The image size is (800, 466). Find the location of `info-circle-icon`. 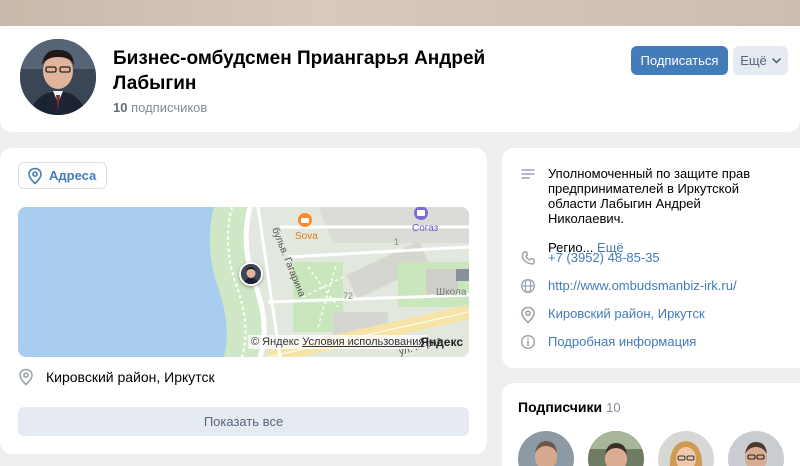

info-circle-icon is located at coordinates (528, 342).